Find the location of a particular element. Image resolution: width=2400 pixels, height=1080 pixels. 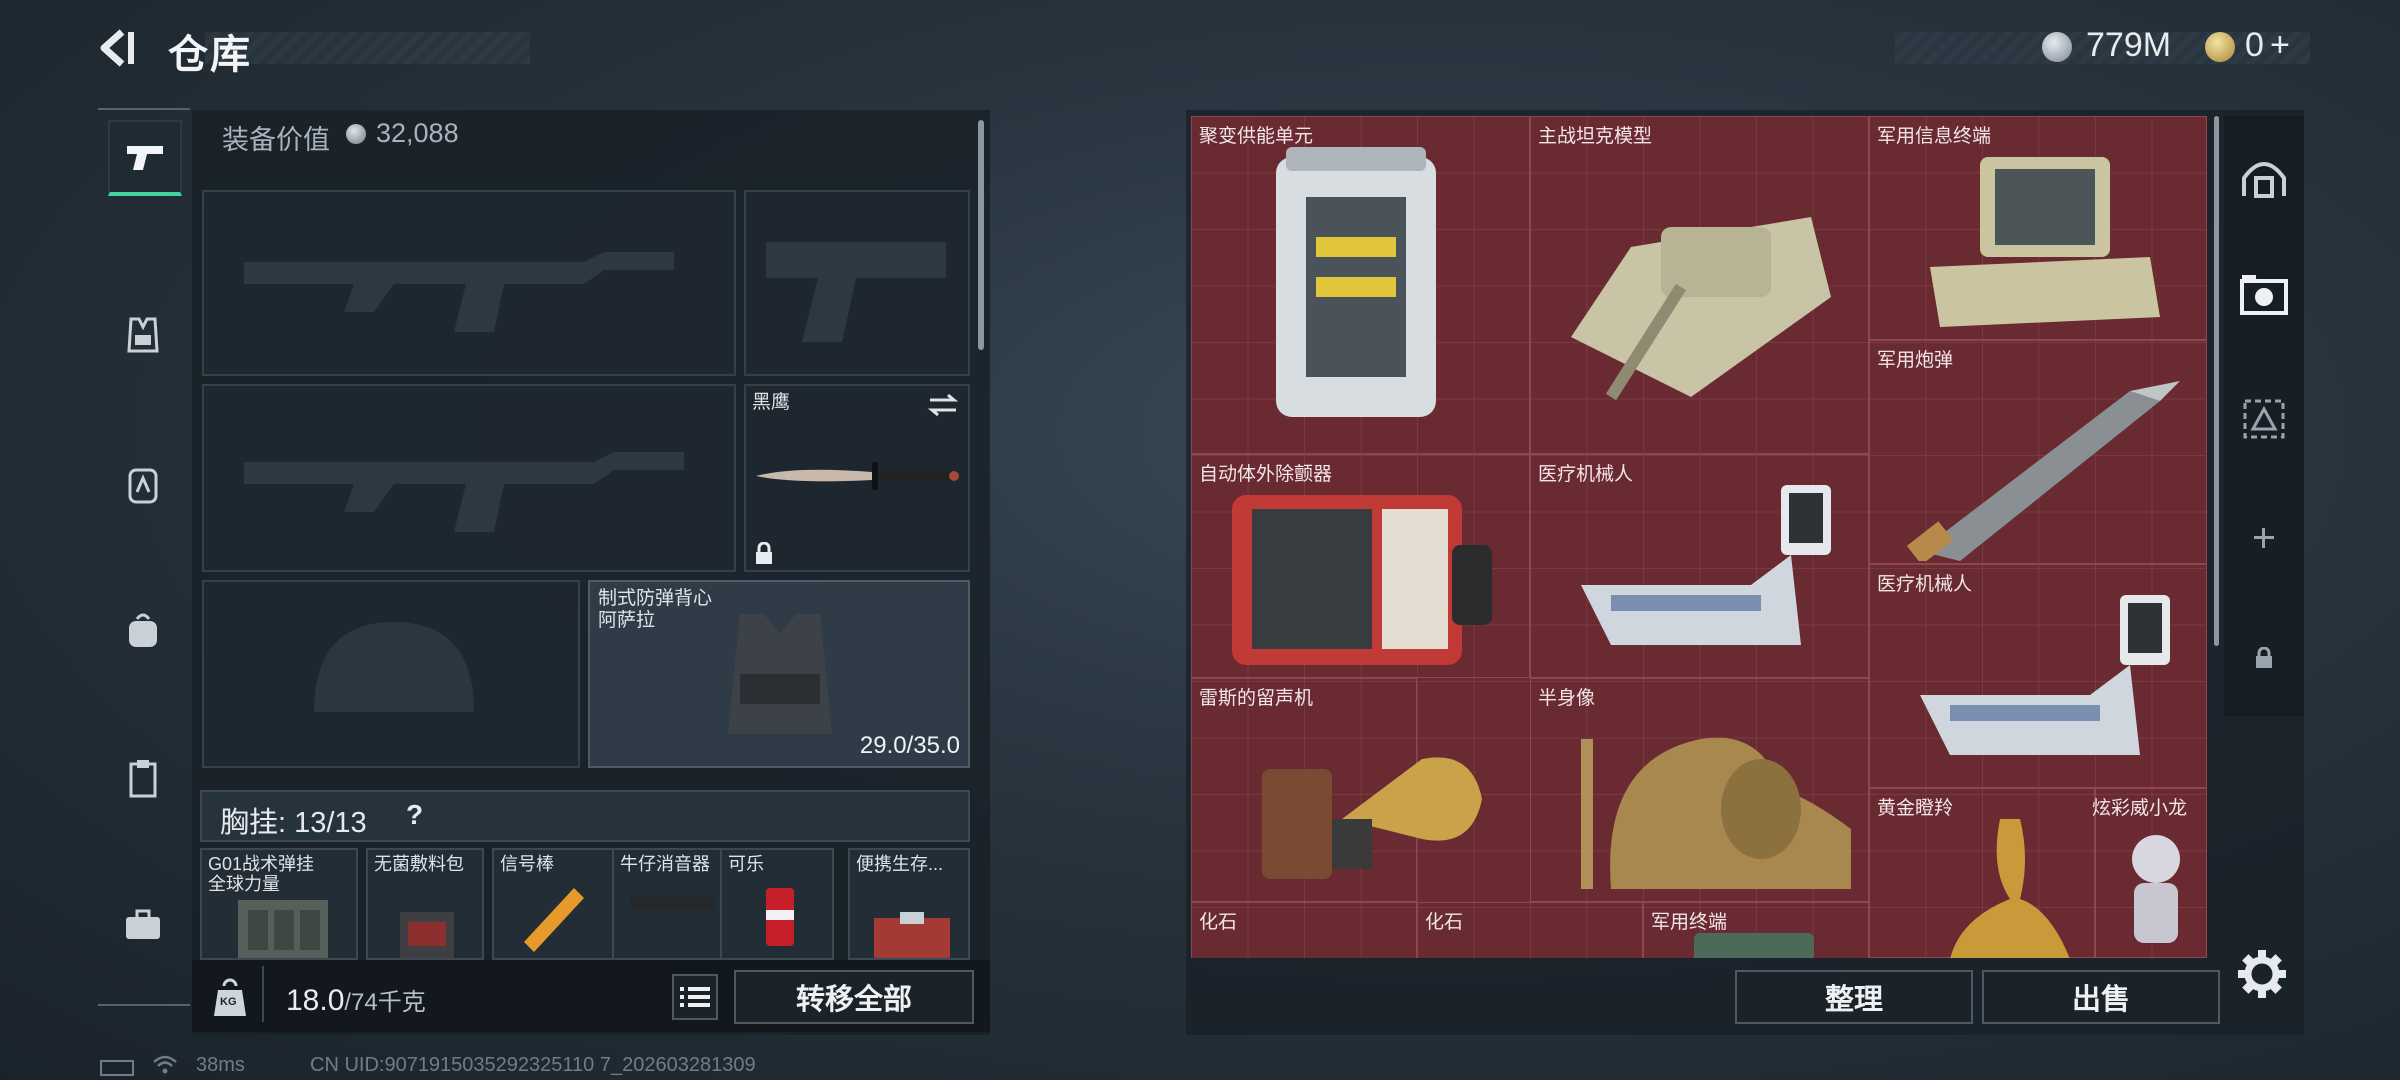

stash-scrollbar is located at coordinates (2216, 381).